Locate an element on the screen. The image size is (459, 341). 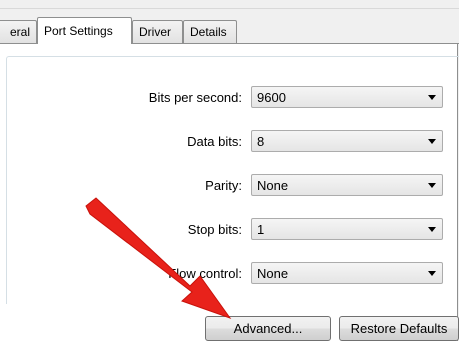
tab-general: eral is located at coordinates (18, 31).